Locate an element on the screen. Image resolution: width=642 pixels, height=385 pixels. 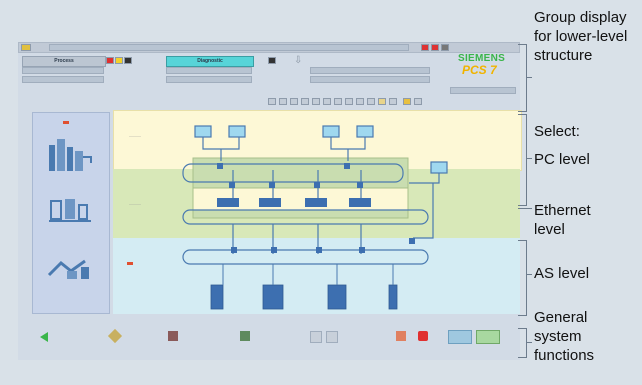
status-indicator is located at coordinates (445, 47).